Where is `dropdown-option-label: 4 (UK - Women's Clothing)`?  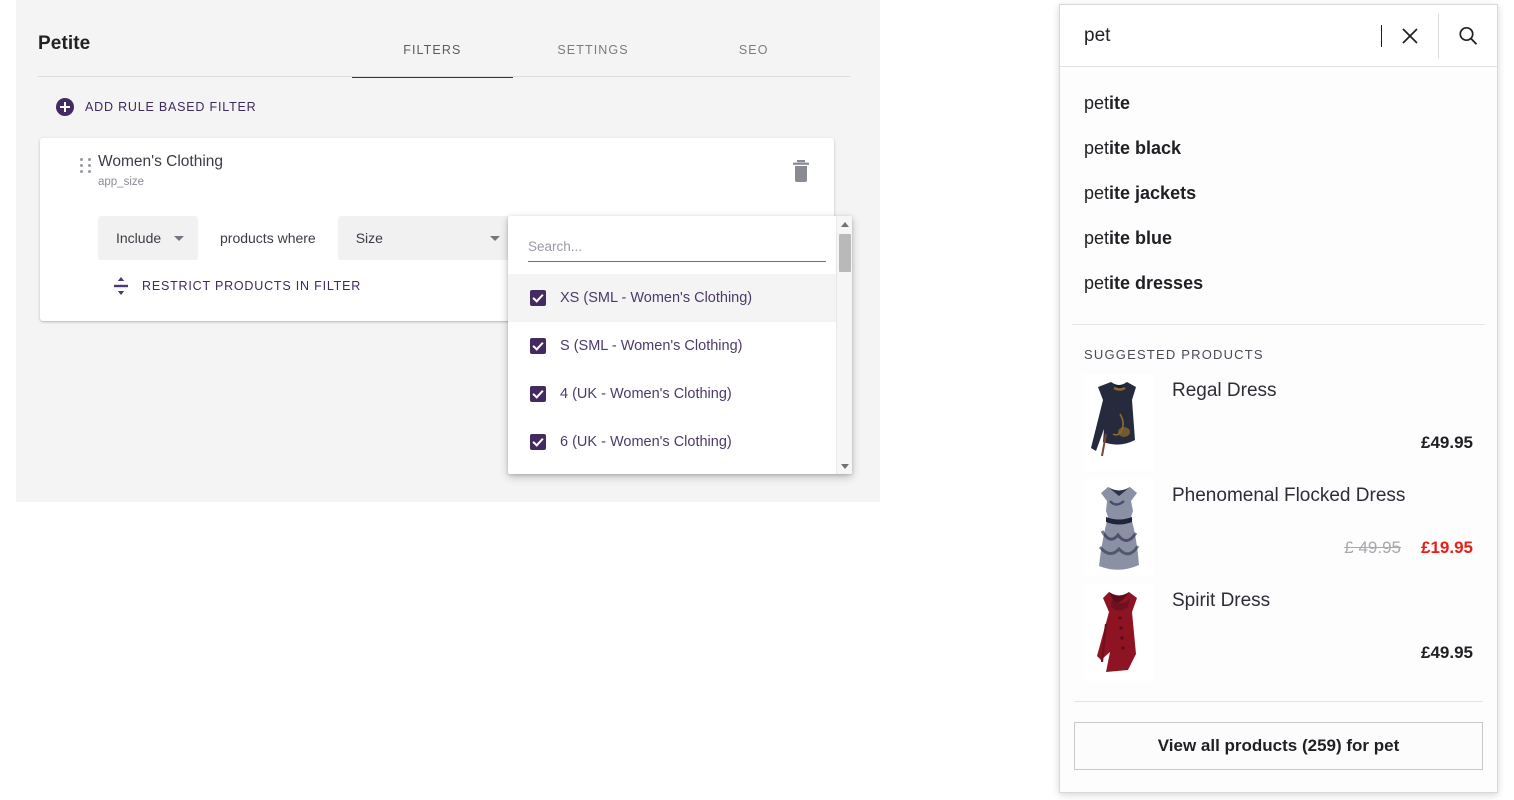
dropdown-option-label: 4 (UK - Women's Clothing) is located at coordinates (646, 394).